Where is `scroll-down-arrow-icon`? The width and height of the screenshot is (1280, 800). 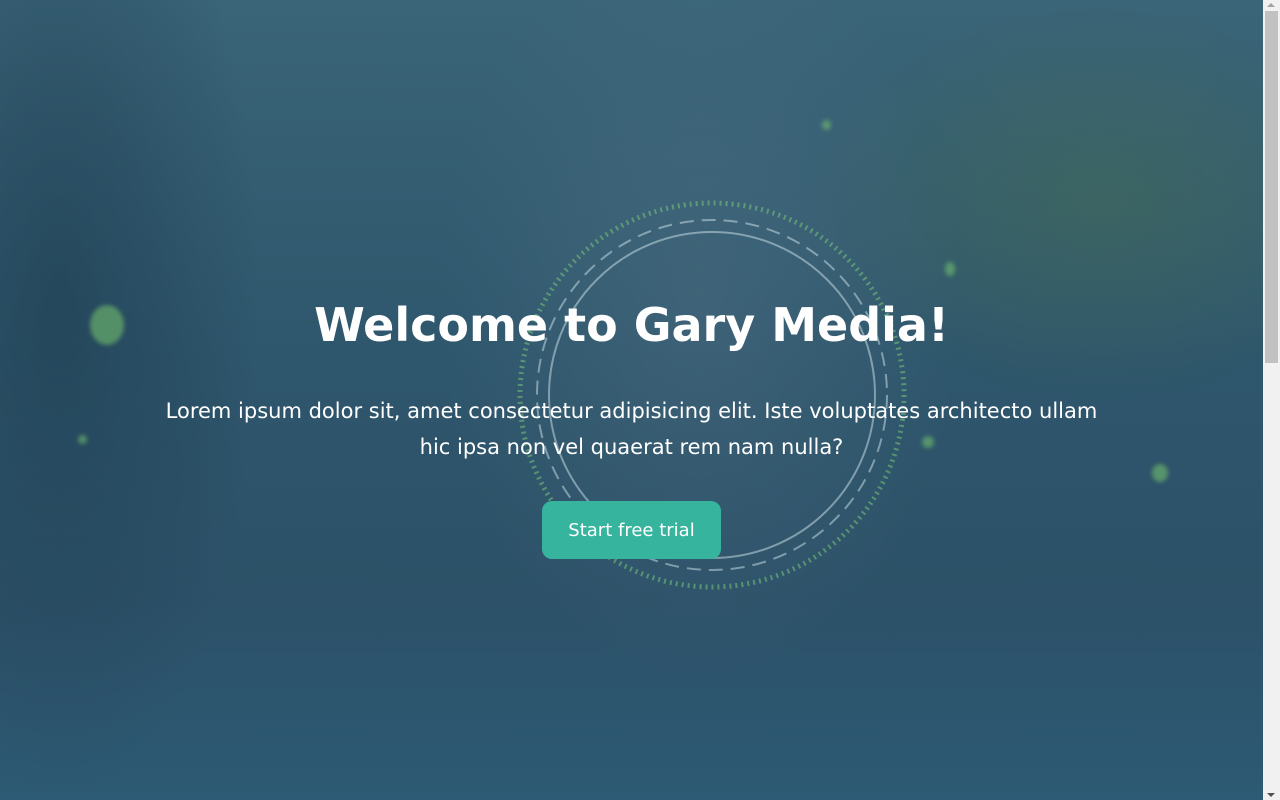 scroll-down-arrow-icon is located at coordinates (1271, 795).